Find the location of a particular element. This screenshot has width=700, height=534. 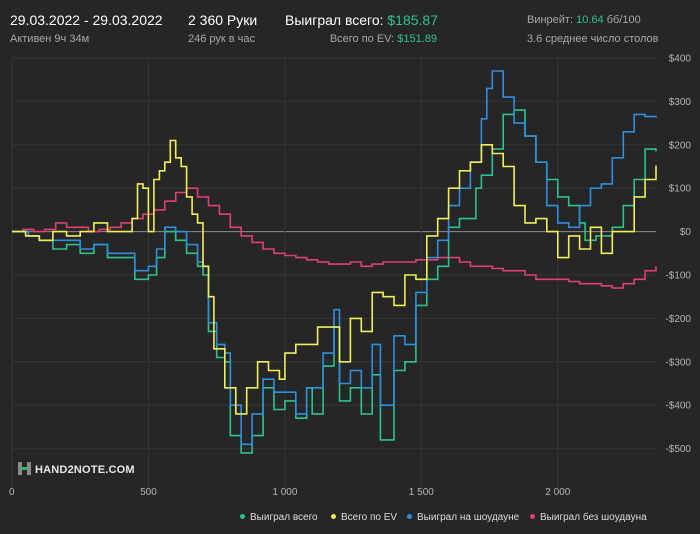

x-axis-labels: 0 500 1 000 1 500 2 000 is located at coordinates (290, 492).